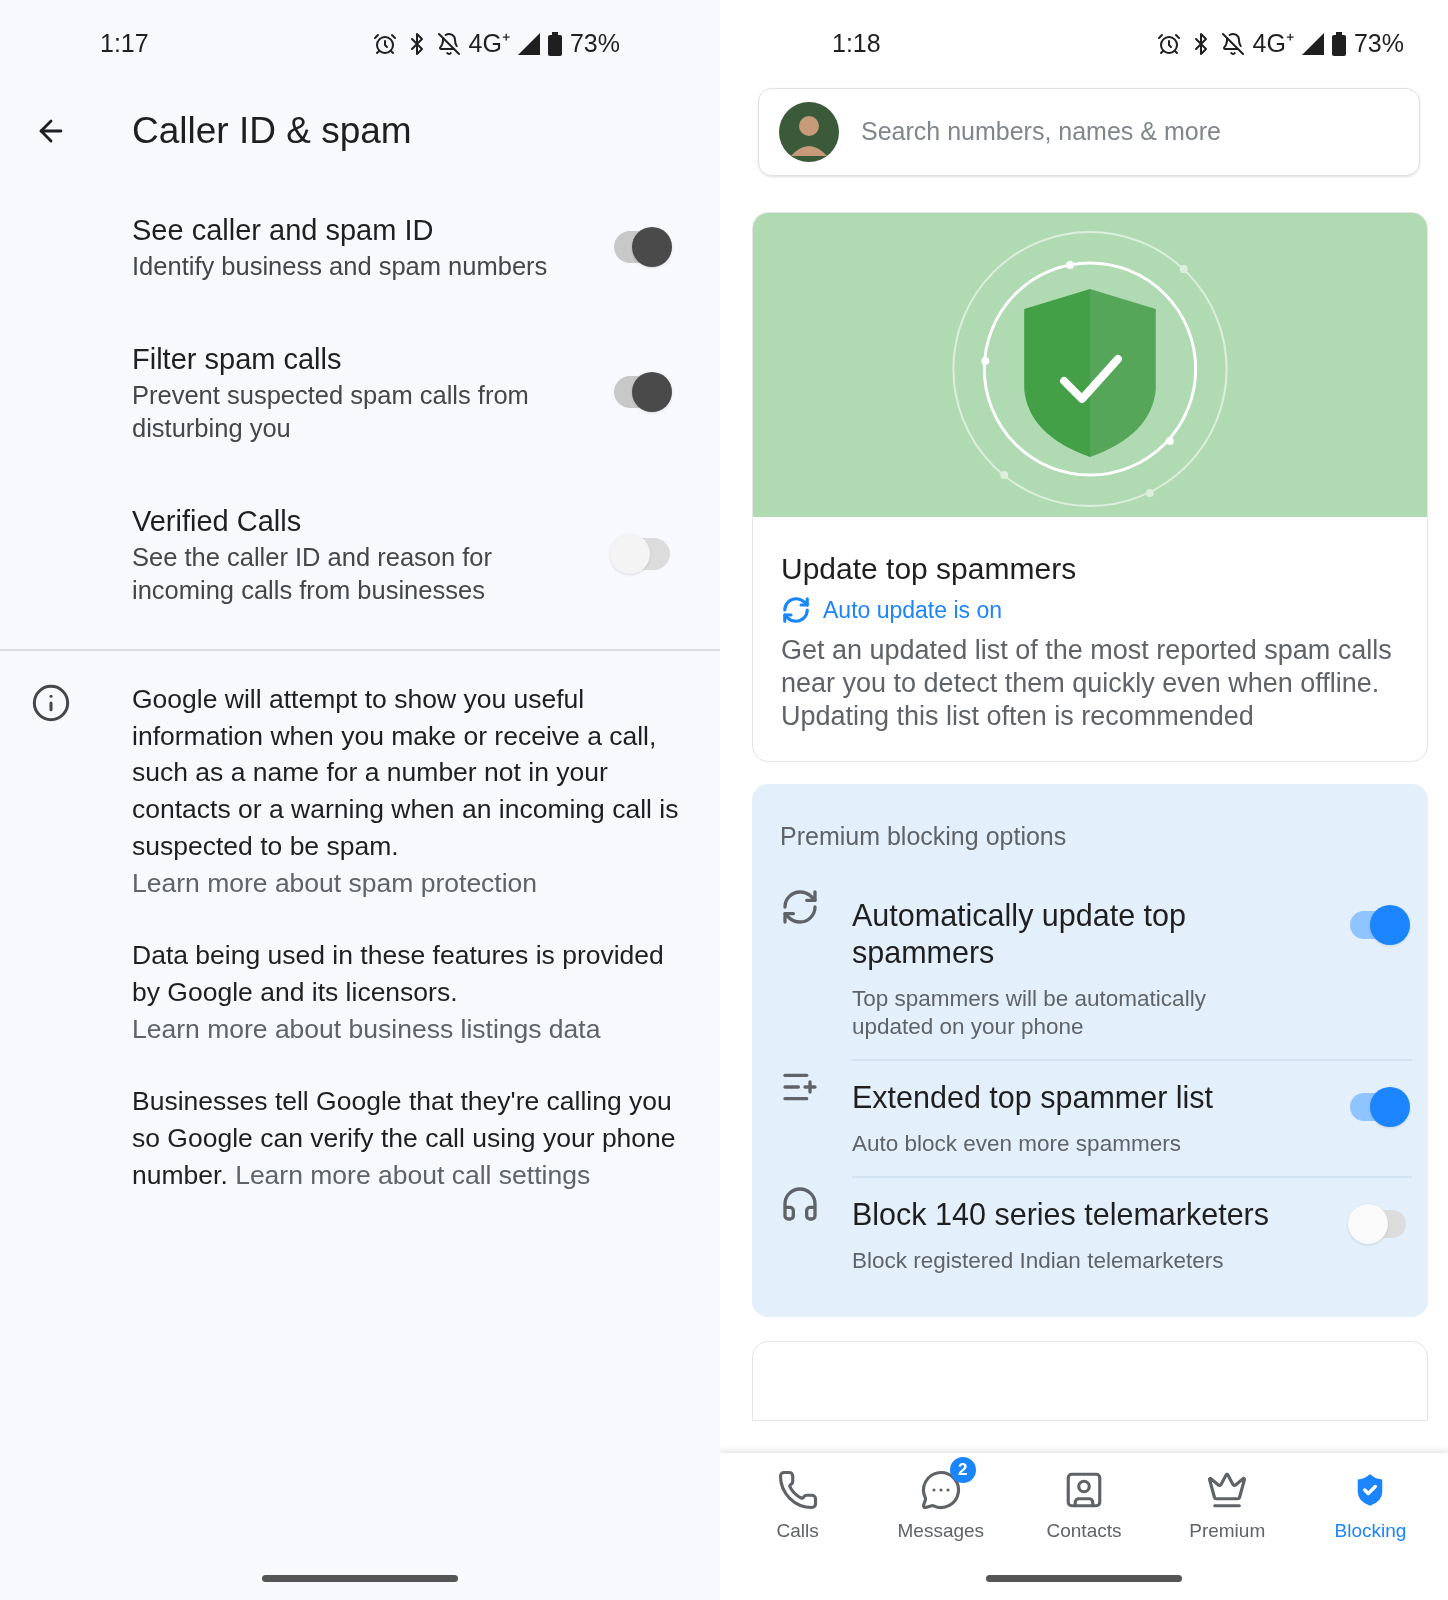  I want to click on info-paragraph: Google will attempt to show you useful information when you make or receive a call, such as a name for a number not in your contacts or a warning when an incoming call is suspected to be spam. Learn more about spam protection, so click(406, 791).